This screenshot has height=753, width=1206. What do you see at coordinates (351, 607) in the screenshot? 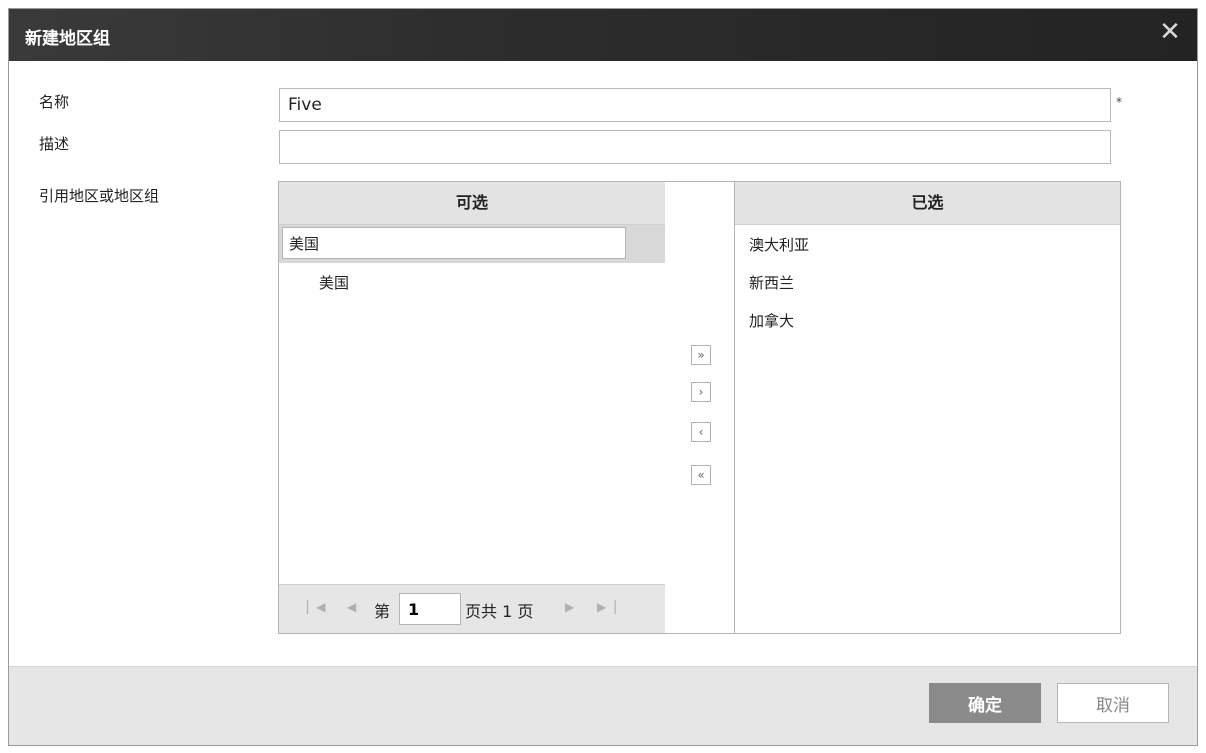
I see `prev-page-icon: ◀` at bounding box center [351, 607].